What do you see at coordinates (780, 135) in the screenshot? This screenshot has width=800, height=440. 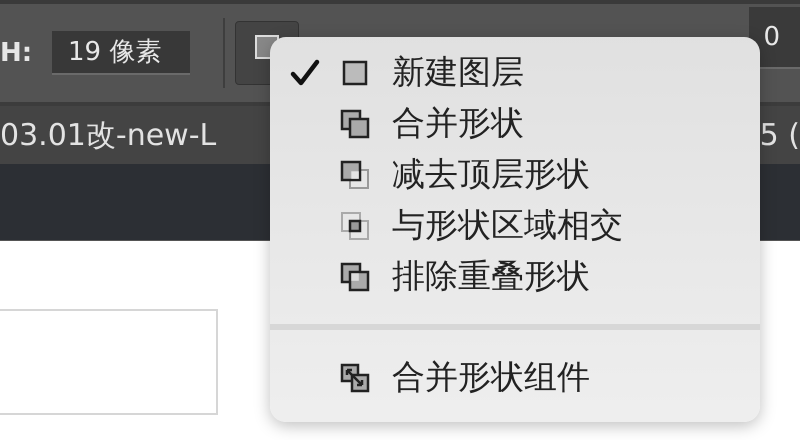 I see `document-tab: 5 (` at bounding box center [780, 135].